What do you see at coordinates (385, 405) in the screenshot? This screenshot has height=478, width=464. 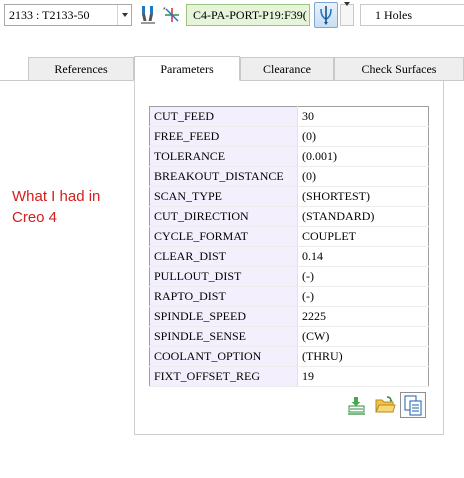 I see `open-folder-icon` at bounding box center [385, 405].